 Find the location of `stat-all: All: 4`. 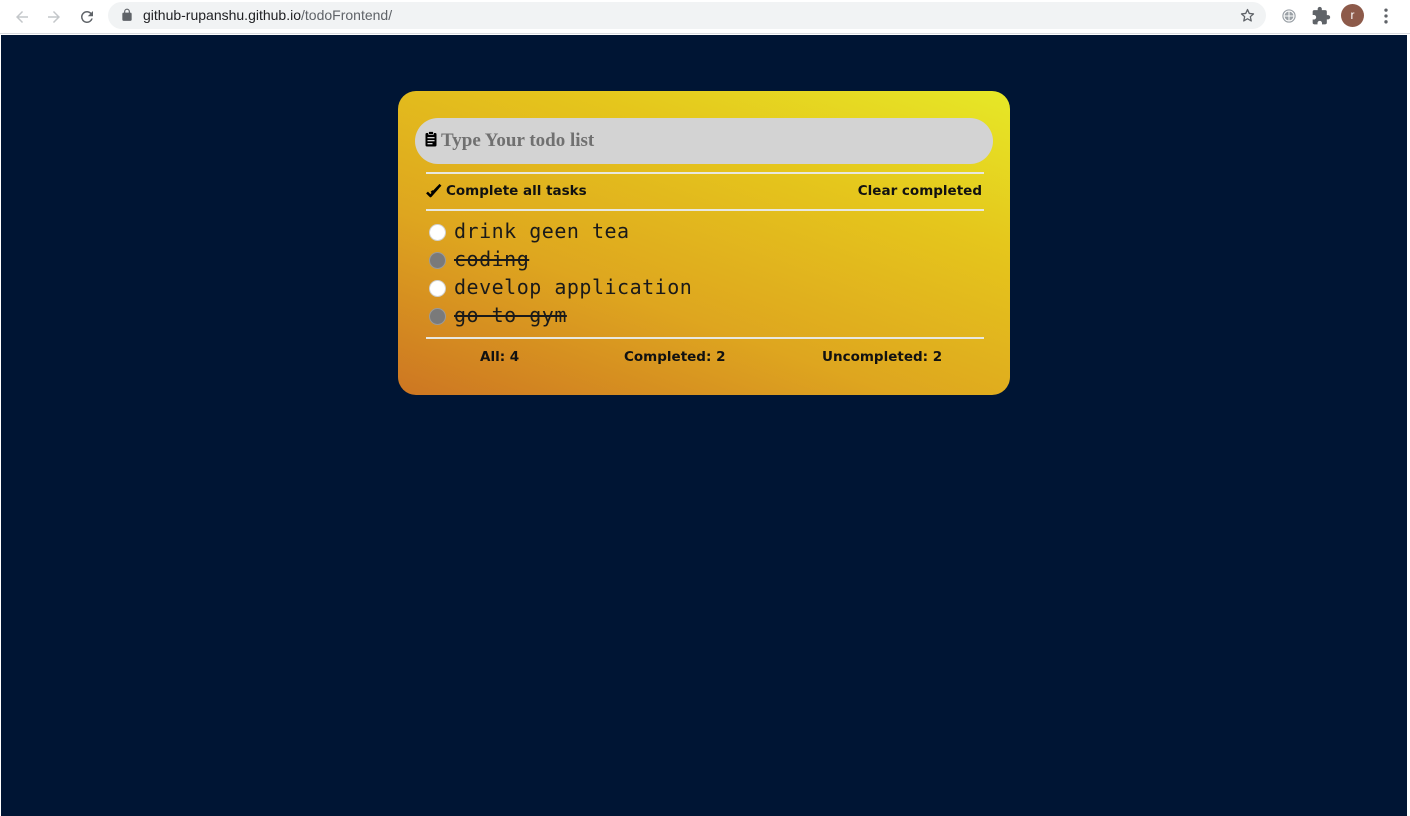

stat-all: All: 4 is located at coordinates (500, 357).